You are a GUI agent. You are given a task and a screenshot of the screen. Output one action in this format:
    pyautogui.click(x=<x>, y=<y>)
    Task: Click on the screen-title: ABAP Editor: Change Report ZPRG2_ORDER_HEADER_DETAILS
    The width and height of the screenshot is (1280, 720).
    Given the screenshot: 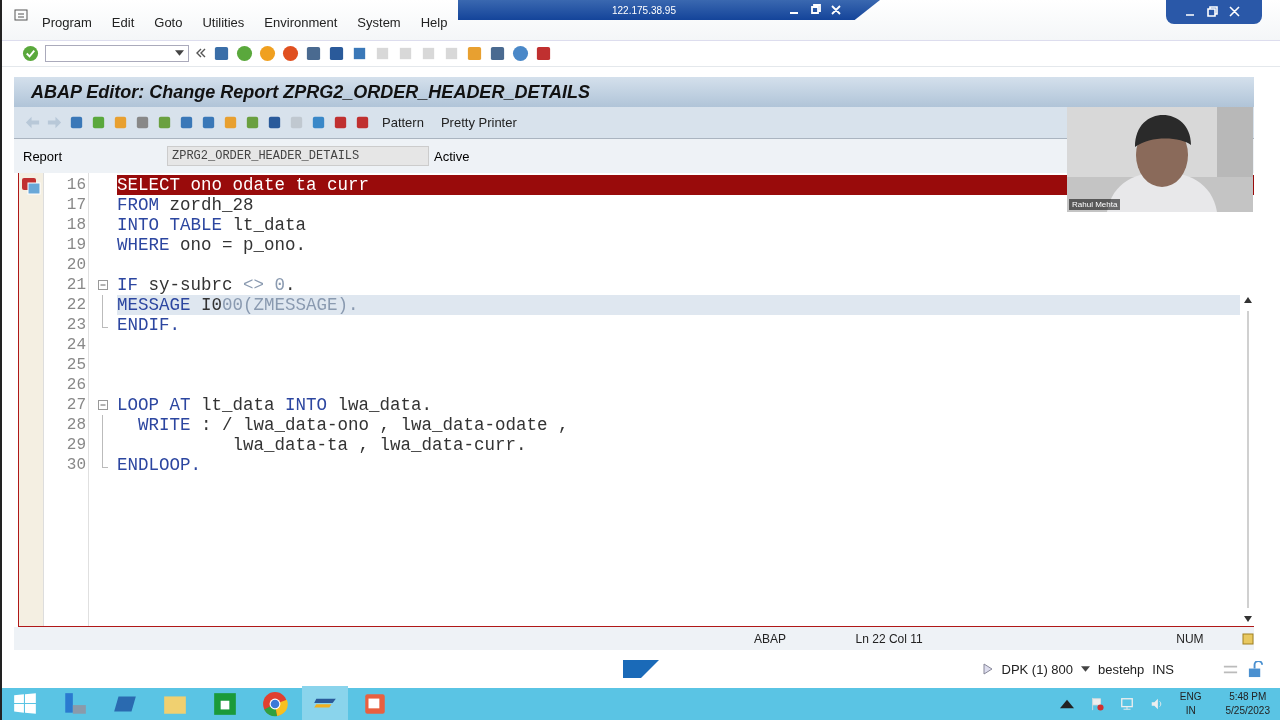 What is the action you would take?
    pyautogui.click(x=311, y=92)
    